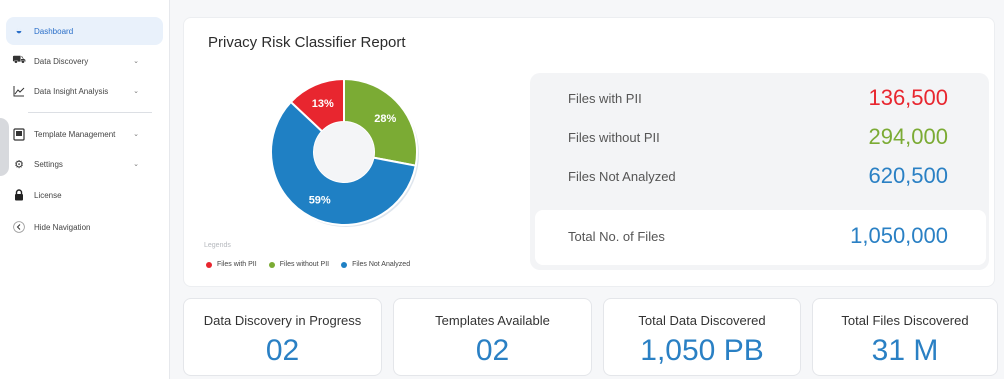 This screenshot has height=379, width=1004. What do you see at coordinates (307, 42) in the screenshot?
I see `report-title: Privacy Risk Classifier Report` at bounding box center [307, 42].